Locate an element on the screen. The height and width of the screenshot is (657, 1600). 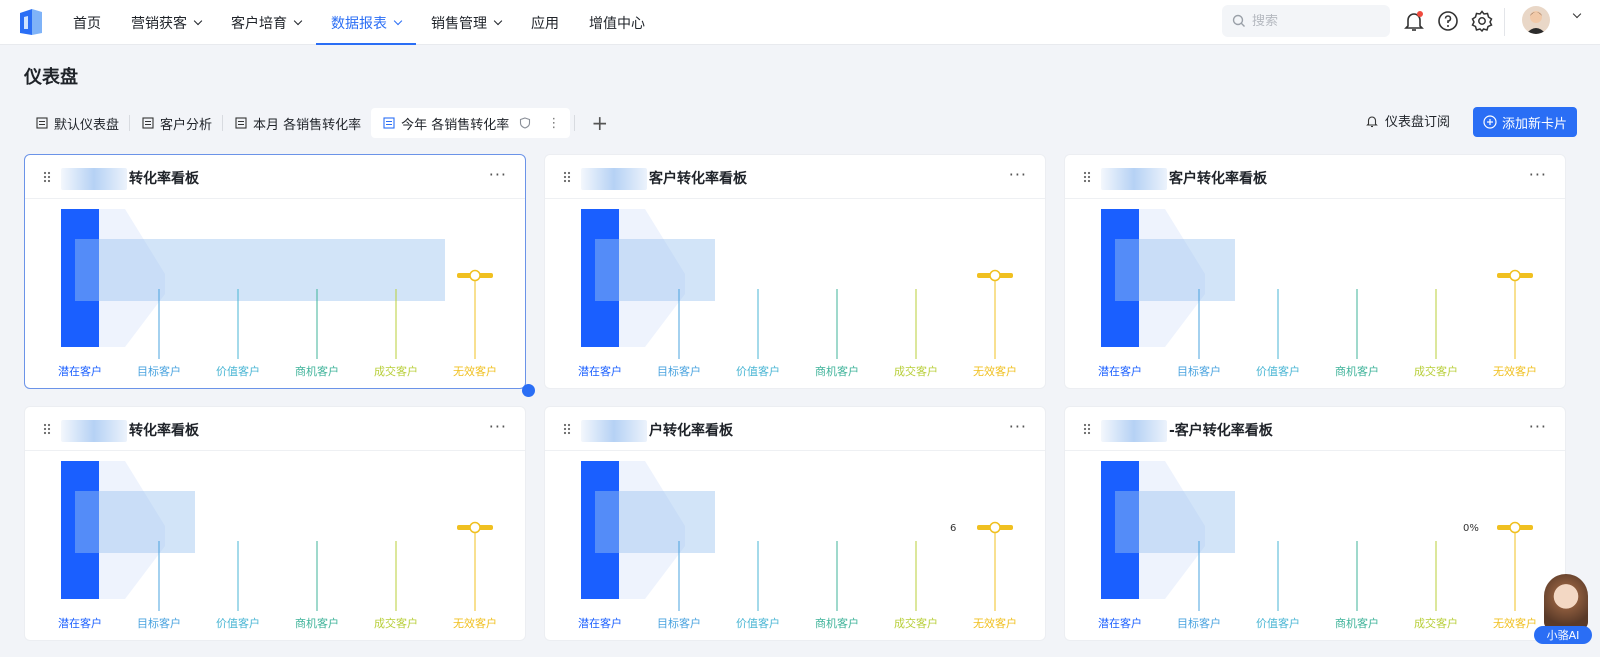
tab-divider is located at coordinates (575, 123).